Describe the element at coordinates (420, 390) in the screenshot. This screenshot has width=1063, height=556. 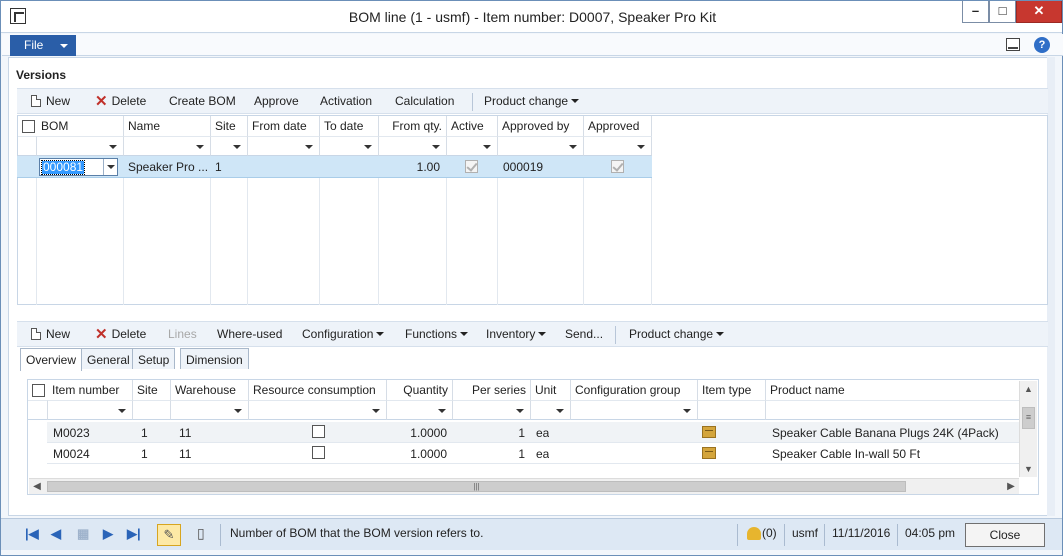
I see `column-header-quantity: Quantity` at that location.